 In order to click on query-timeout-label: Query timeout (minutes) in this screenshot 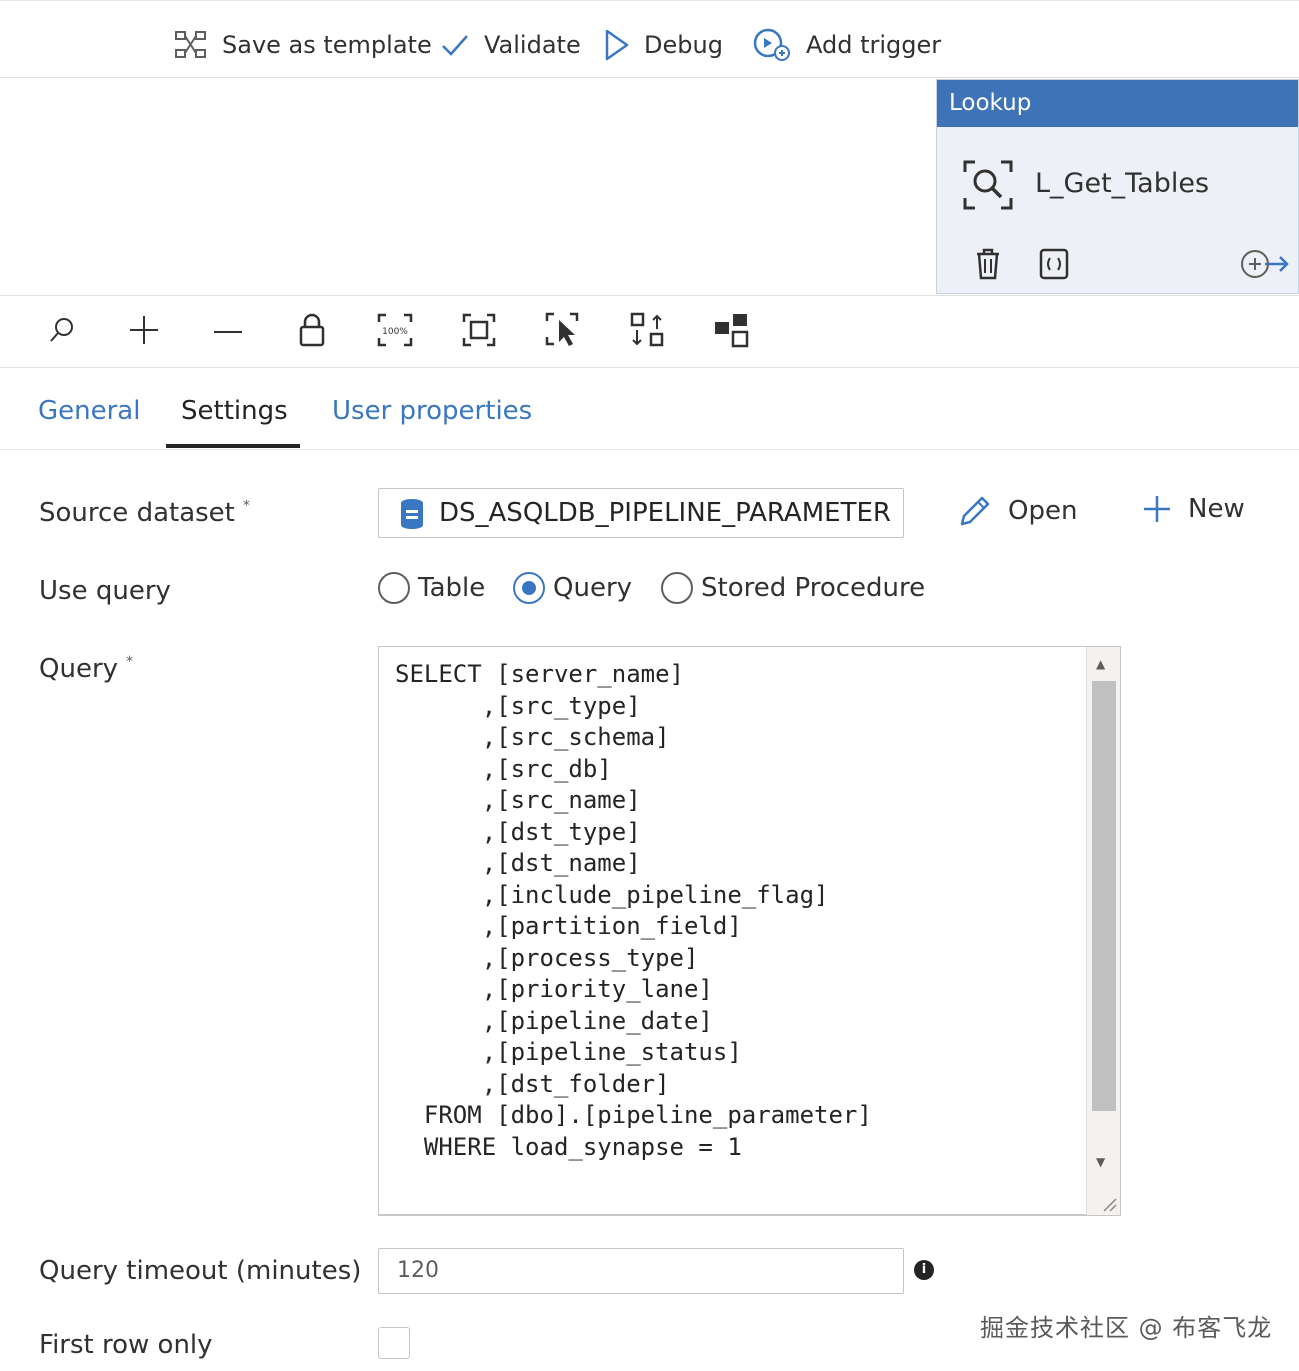, I will do `click(200, 1271)`.